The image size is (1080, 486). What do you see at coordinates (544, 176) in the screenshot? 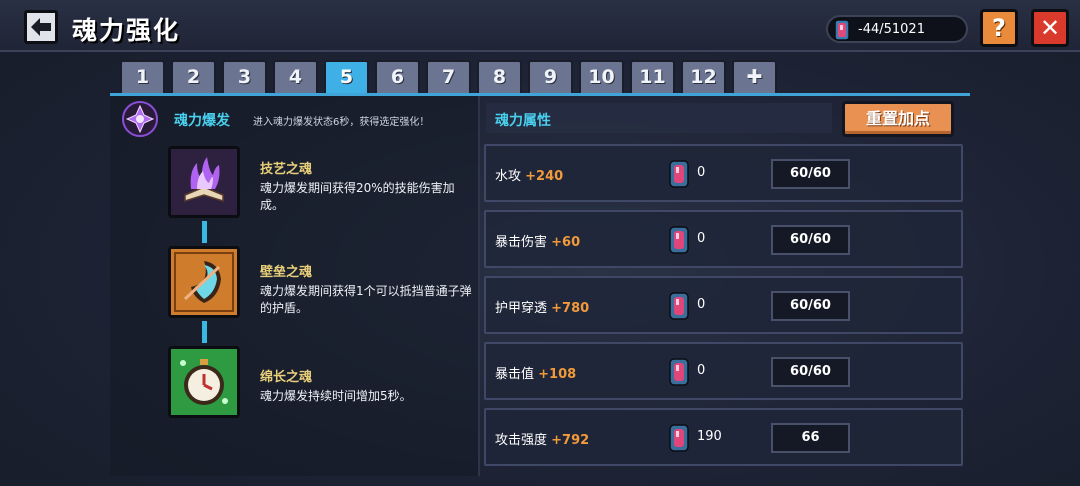
I see `attribute-bonus: +240` at bounding box center [544, 176].